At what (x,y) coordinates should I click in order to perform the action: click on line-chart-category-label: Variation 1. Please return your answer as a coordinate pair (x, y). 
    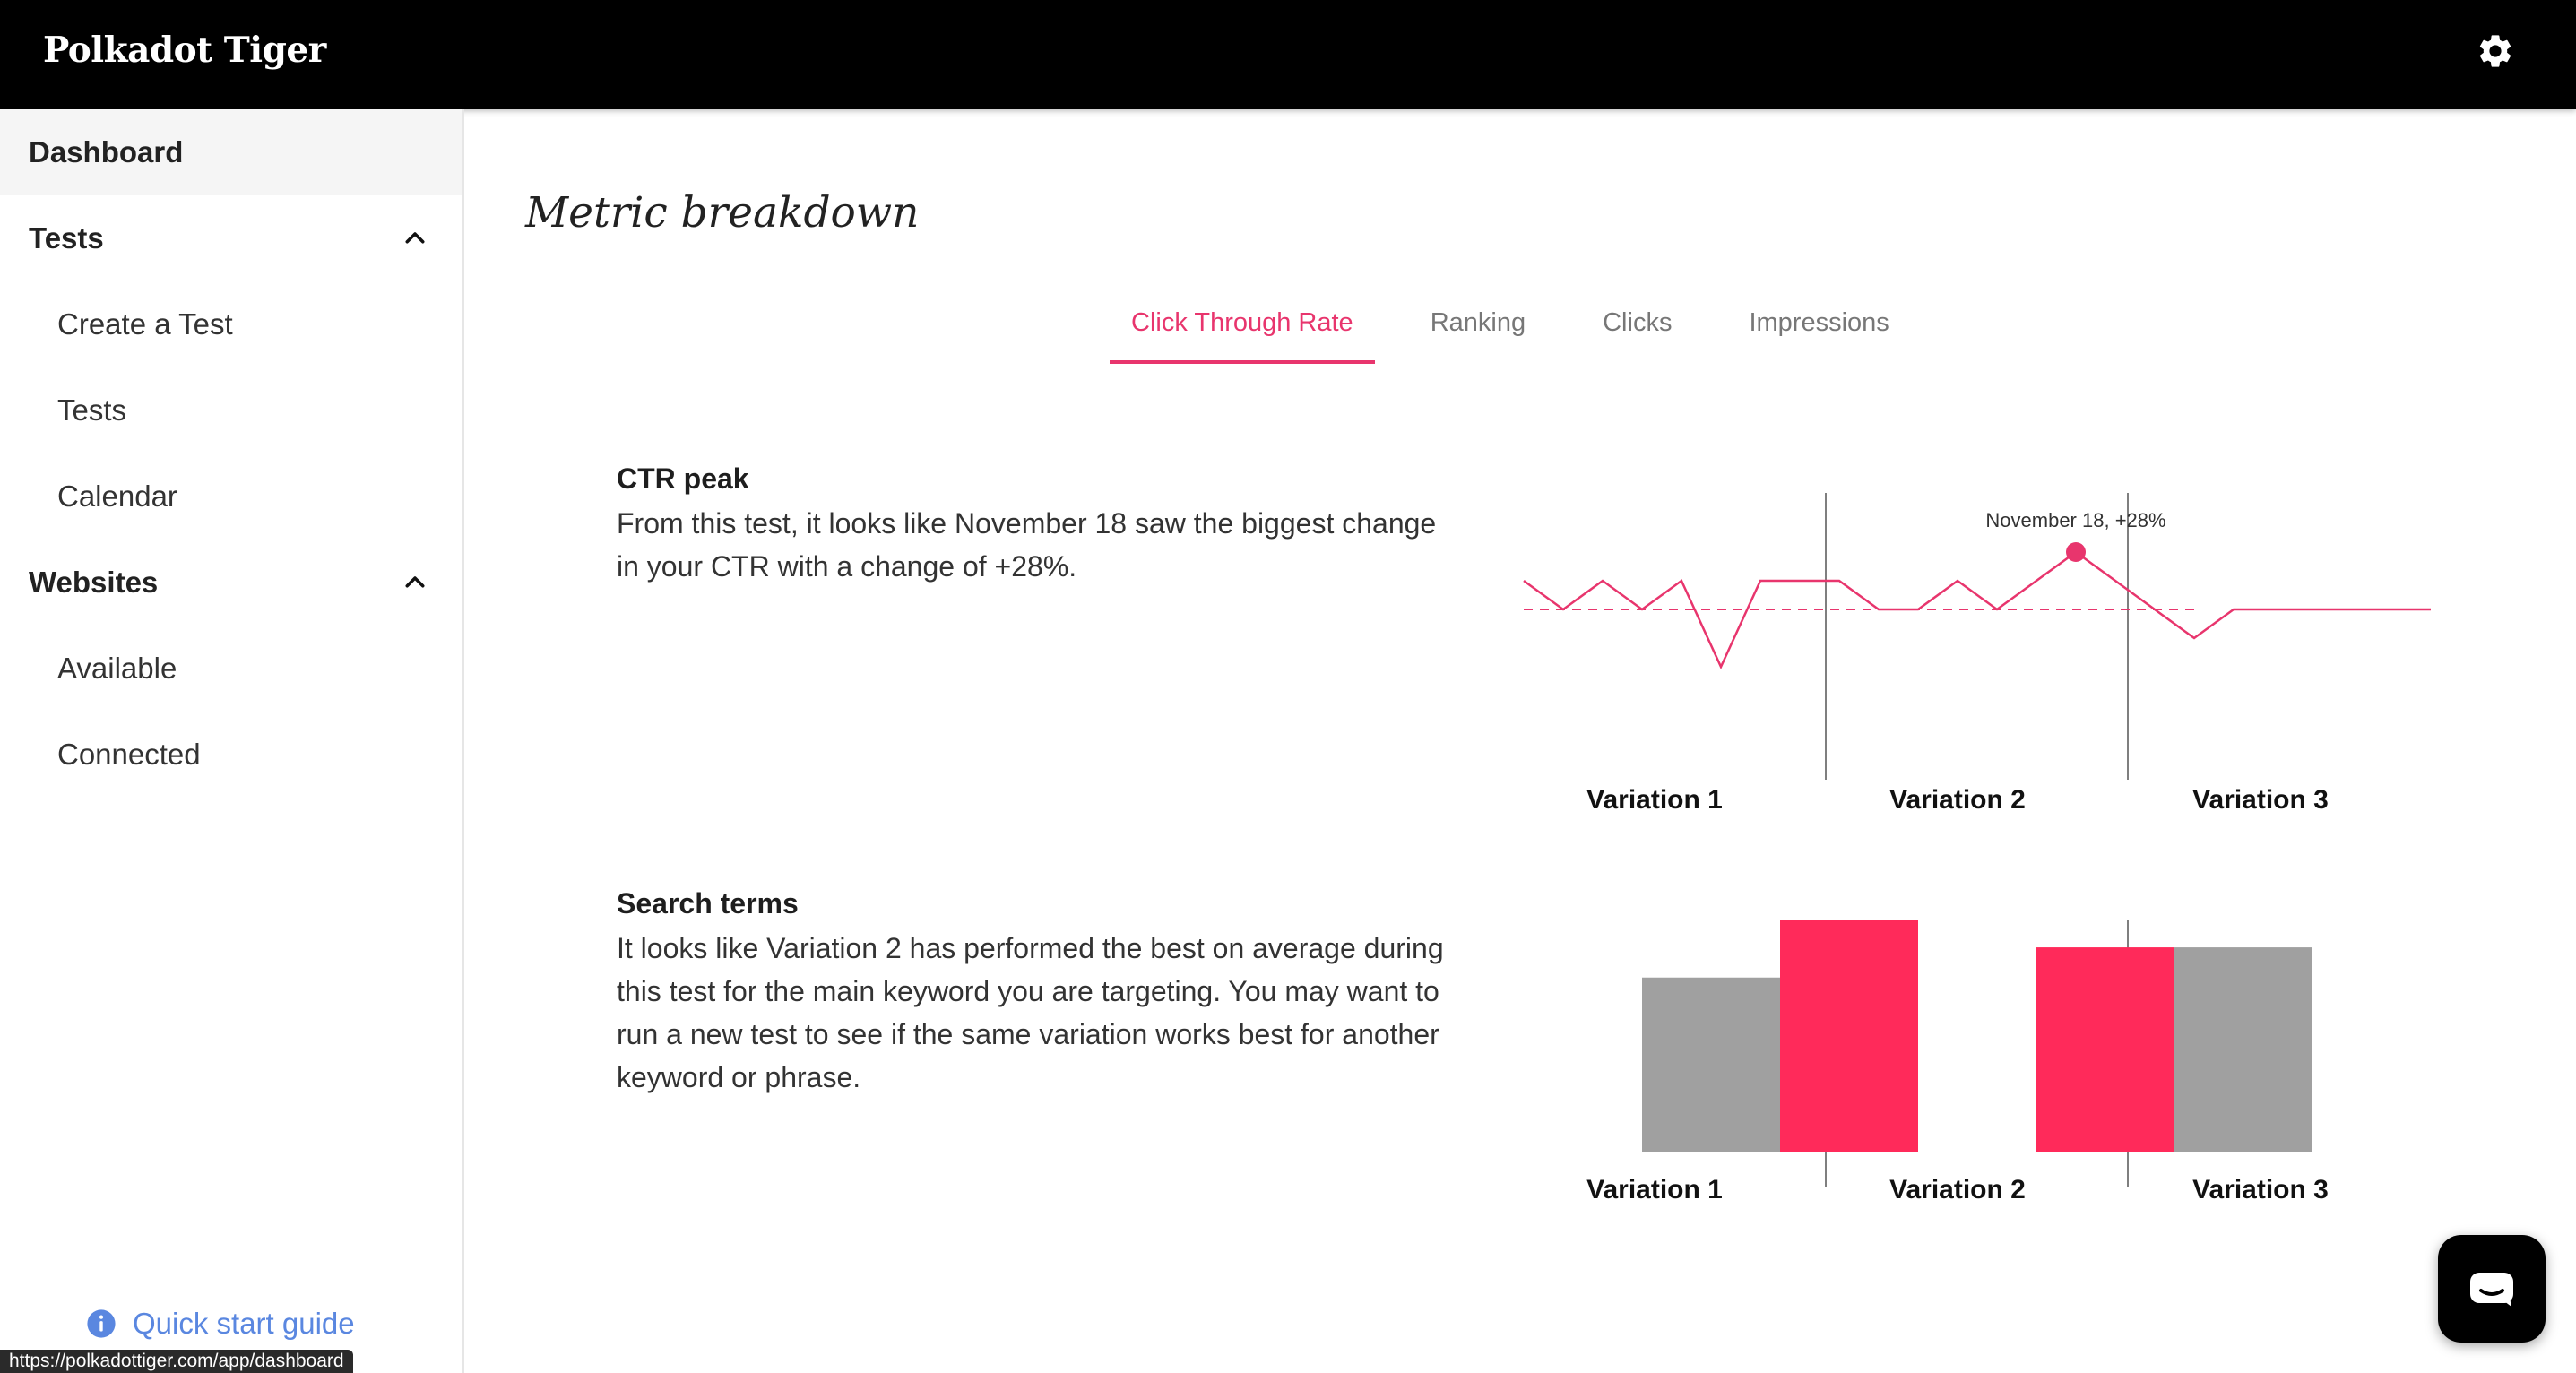
    Looking at the image, I should click on (1654, 800).